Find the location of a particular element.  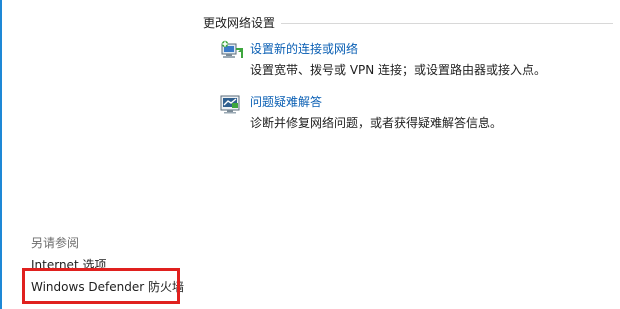

task-troubleshoot: 问题疑难解答 诊断并修复网络问题，或者获得疑难解答信息。 is located at coordinates (413, 113).